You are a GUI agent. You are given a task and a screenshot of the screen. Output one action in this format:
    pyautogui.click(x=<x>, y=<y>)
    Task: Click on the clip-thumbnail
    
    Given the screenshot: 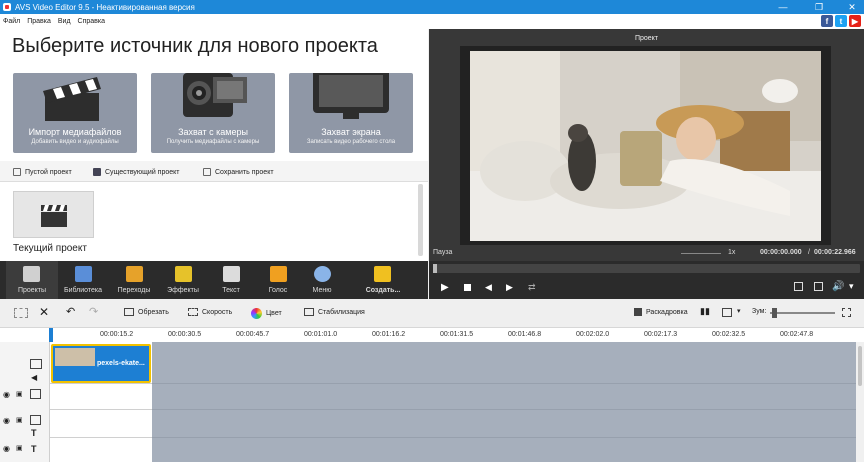 What is the action you would take?
    pyautogui.click(x=75, y=357)
    